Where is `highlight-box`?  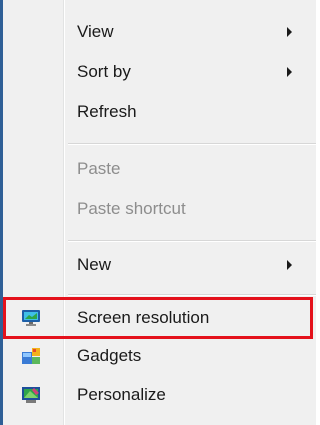 highlight-box is located at coordinates (158, 318).